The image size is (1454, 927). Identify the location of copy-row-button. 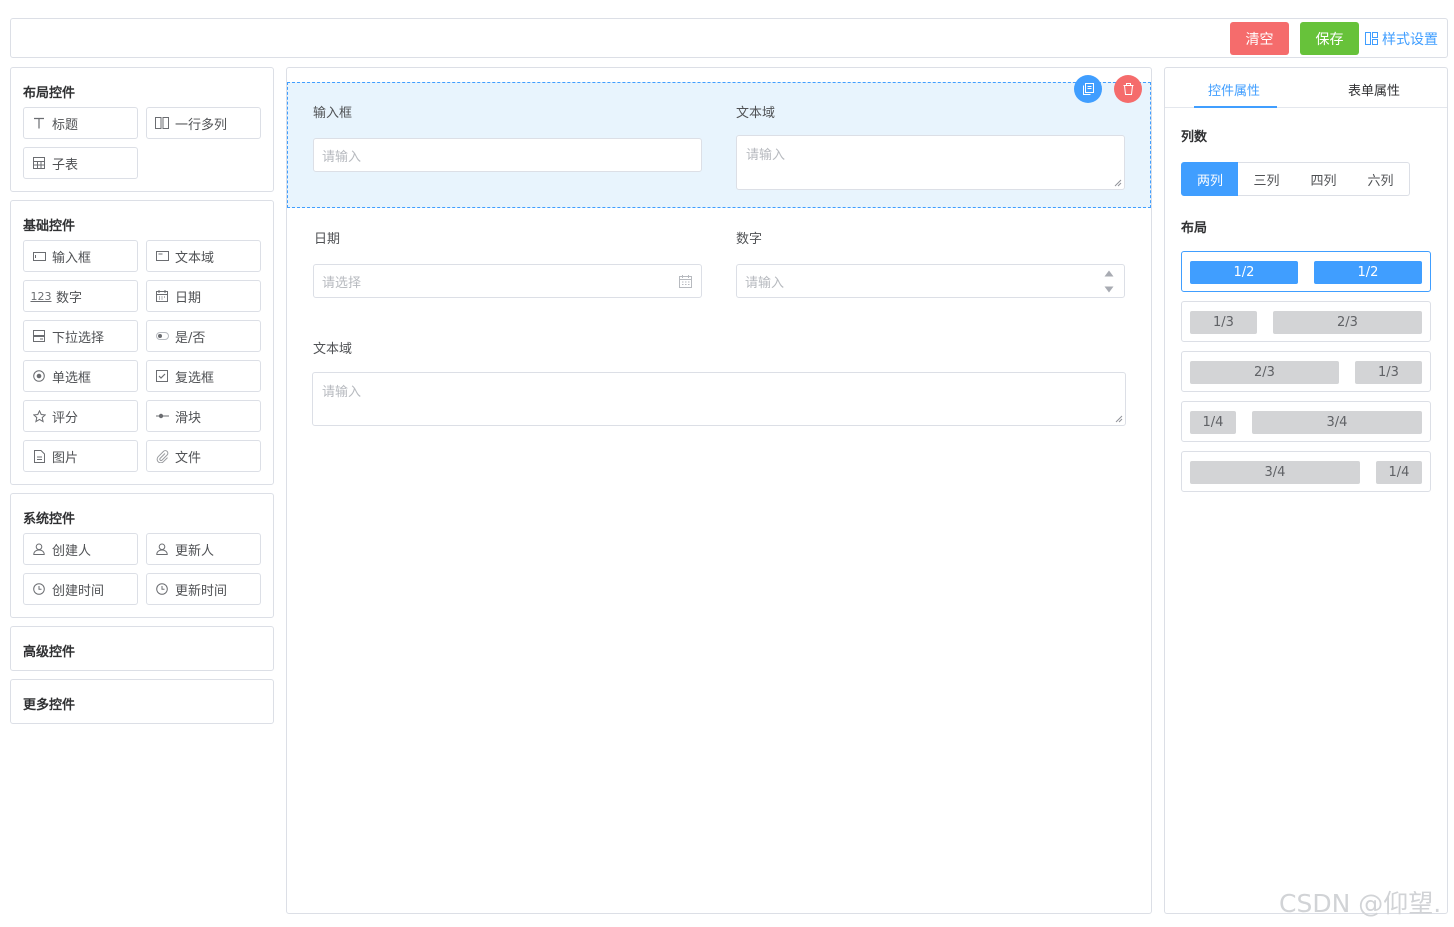
(1088, 89).